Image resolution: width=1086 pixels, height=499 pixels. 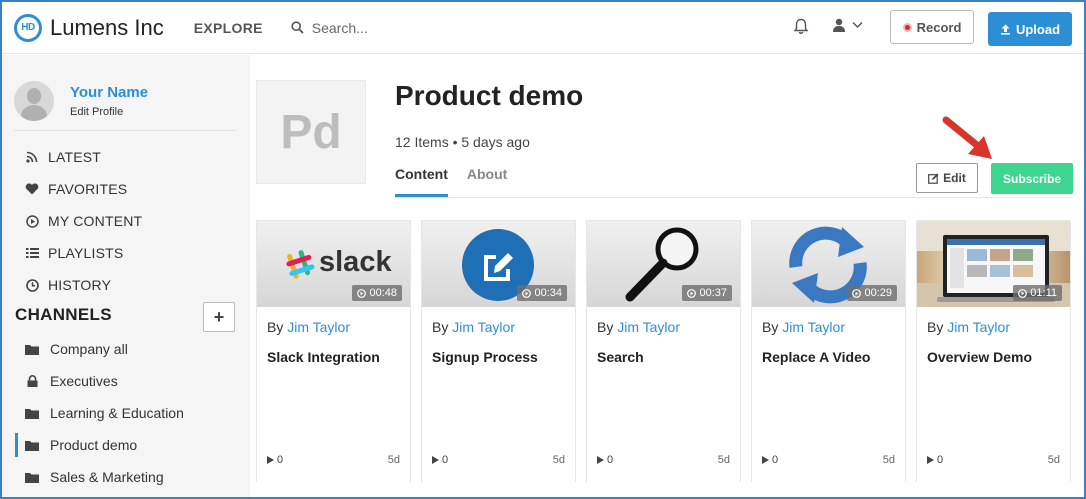 What do you see at coordinates (907, 27) in the screenshot?
I see `record-dot-icon` at bounding box center [907, 27].